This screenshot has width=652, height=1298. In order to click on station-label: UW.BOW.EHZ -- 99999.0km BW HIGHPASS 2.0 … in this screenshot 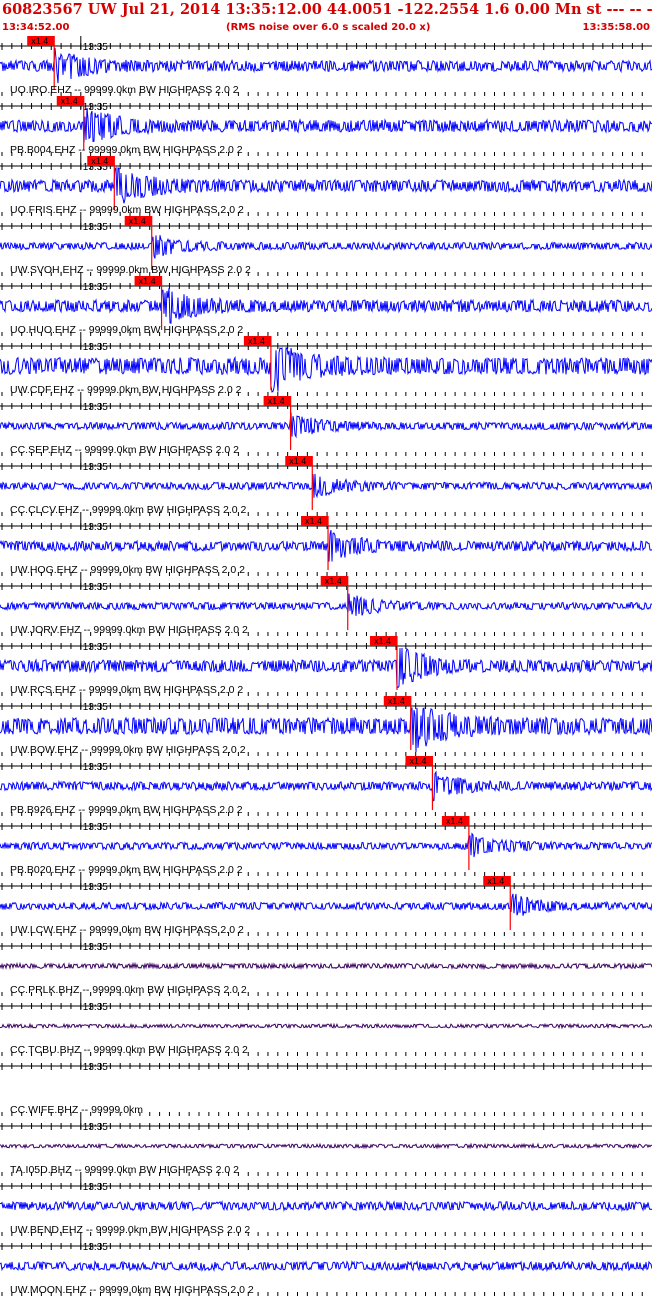, I will do `click(128, 750)`.